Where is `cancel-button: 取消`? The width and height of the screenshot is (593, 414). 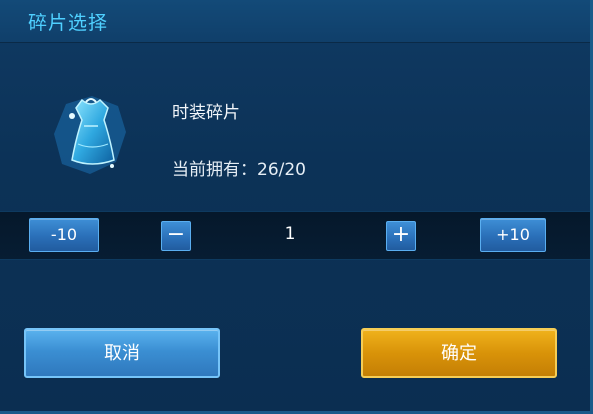
cancel-button: 取消 is located at coordinates (122, 353).